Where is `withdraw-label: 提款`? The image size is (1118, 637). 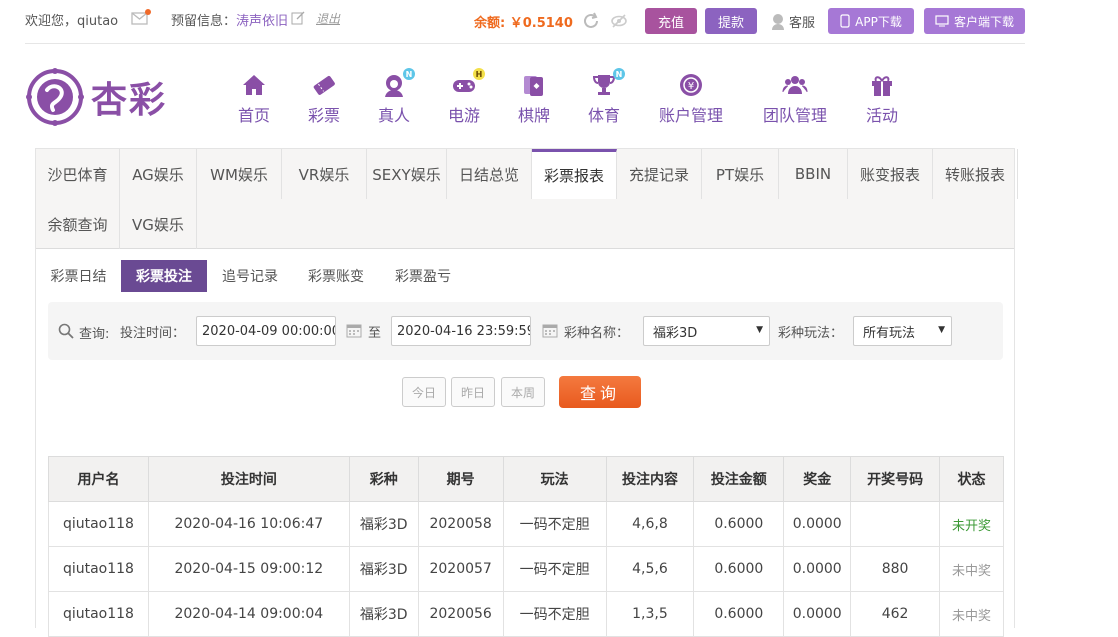
withdraw-label: 提款 is located at coordinates (730, 23).